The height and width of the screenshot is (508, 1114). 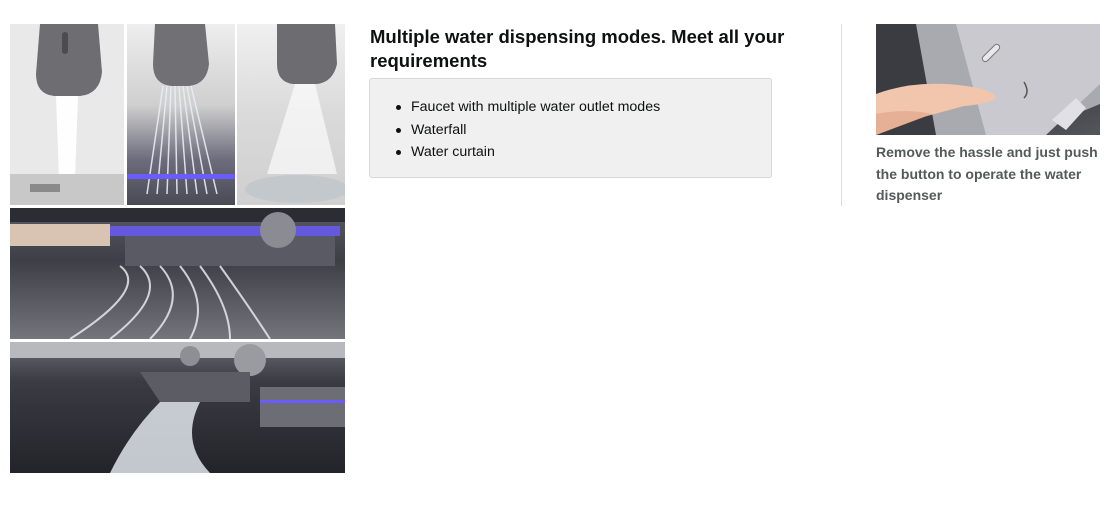 I want to click on waterfall-outlet-image, so click(x=177, y=407).